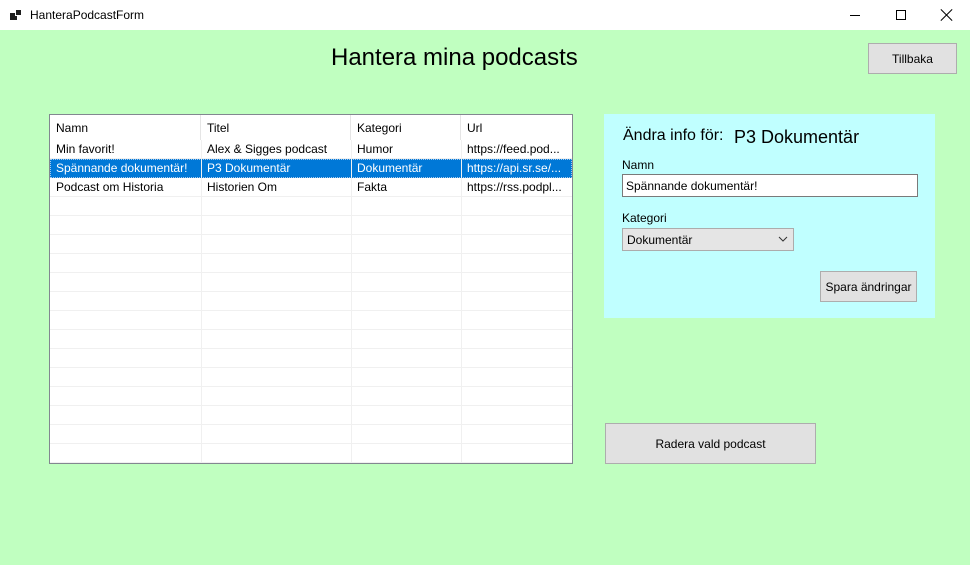  I want to click on minimize-icon, so click(855, 15).